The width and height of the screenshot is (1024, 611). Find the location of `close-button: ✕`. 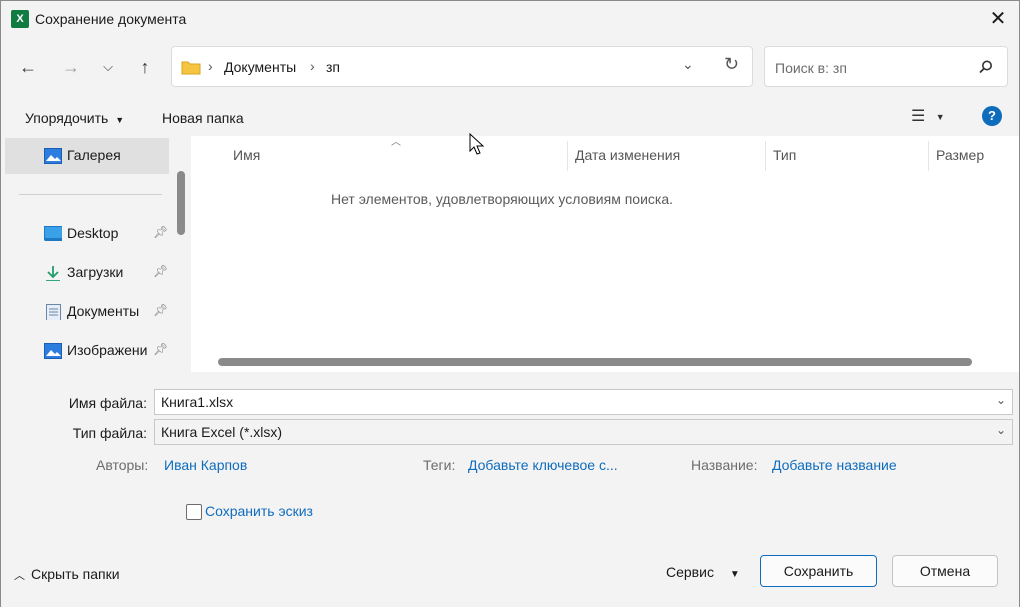

close-button: ✕ is located at coordinates (998, 19).